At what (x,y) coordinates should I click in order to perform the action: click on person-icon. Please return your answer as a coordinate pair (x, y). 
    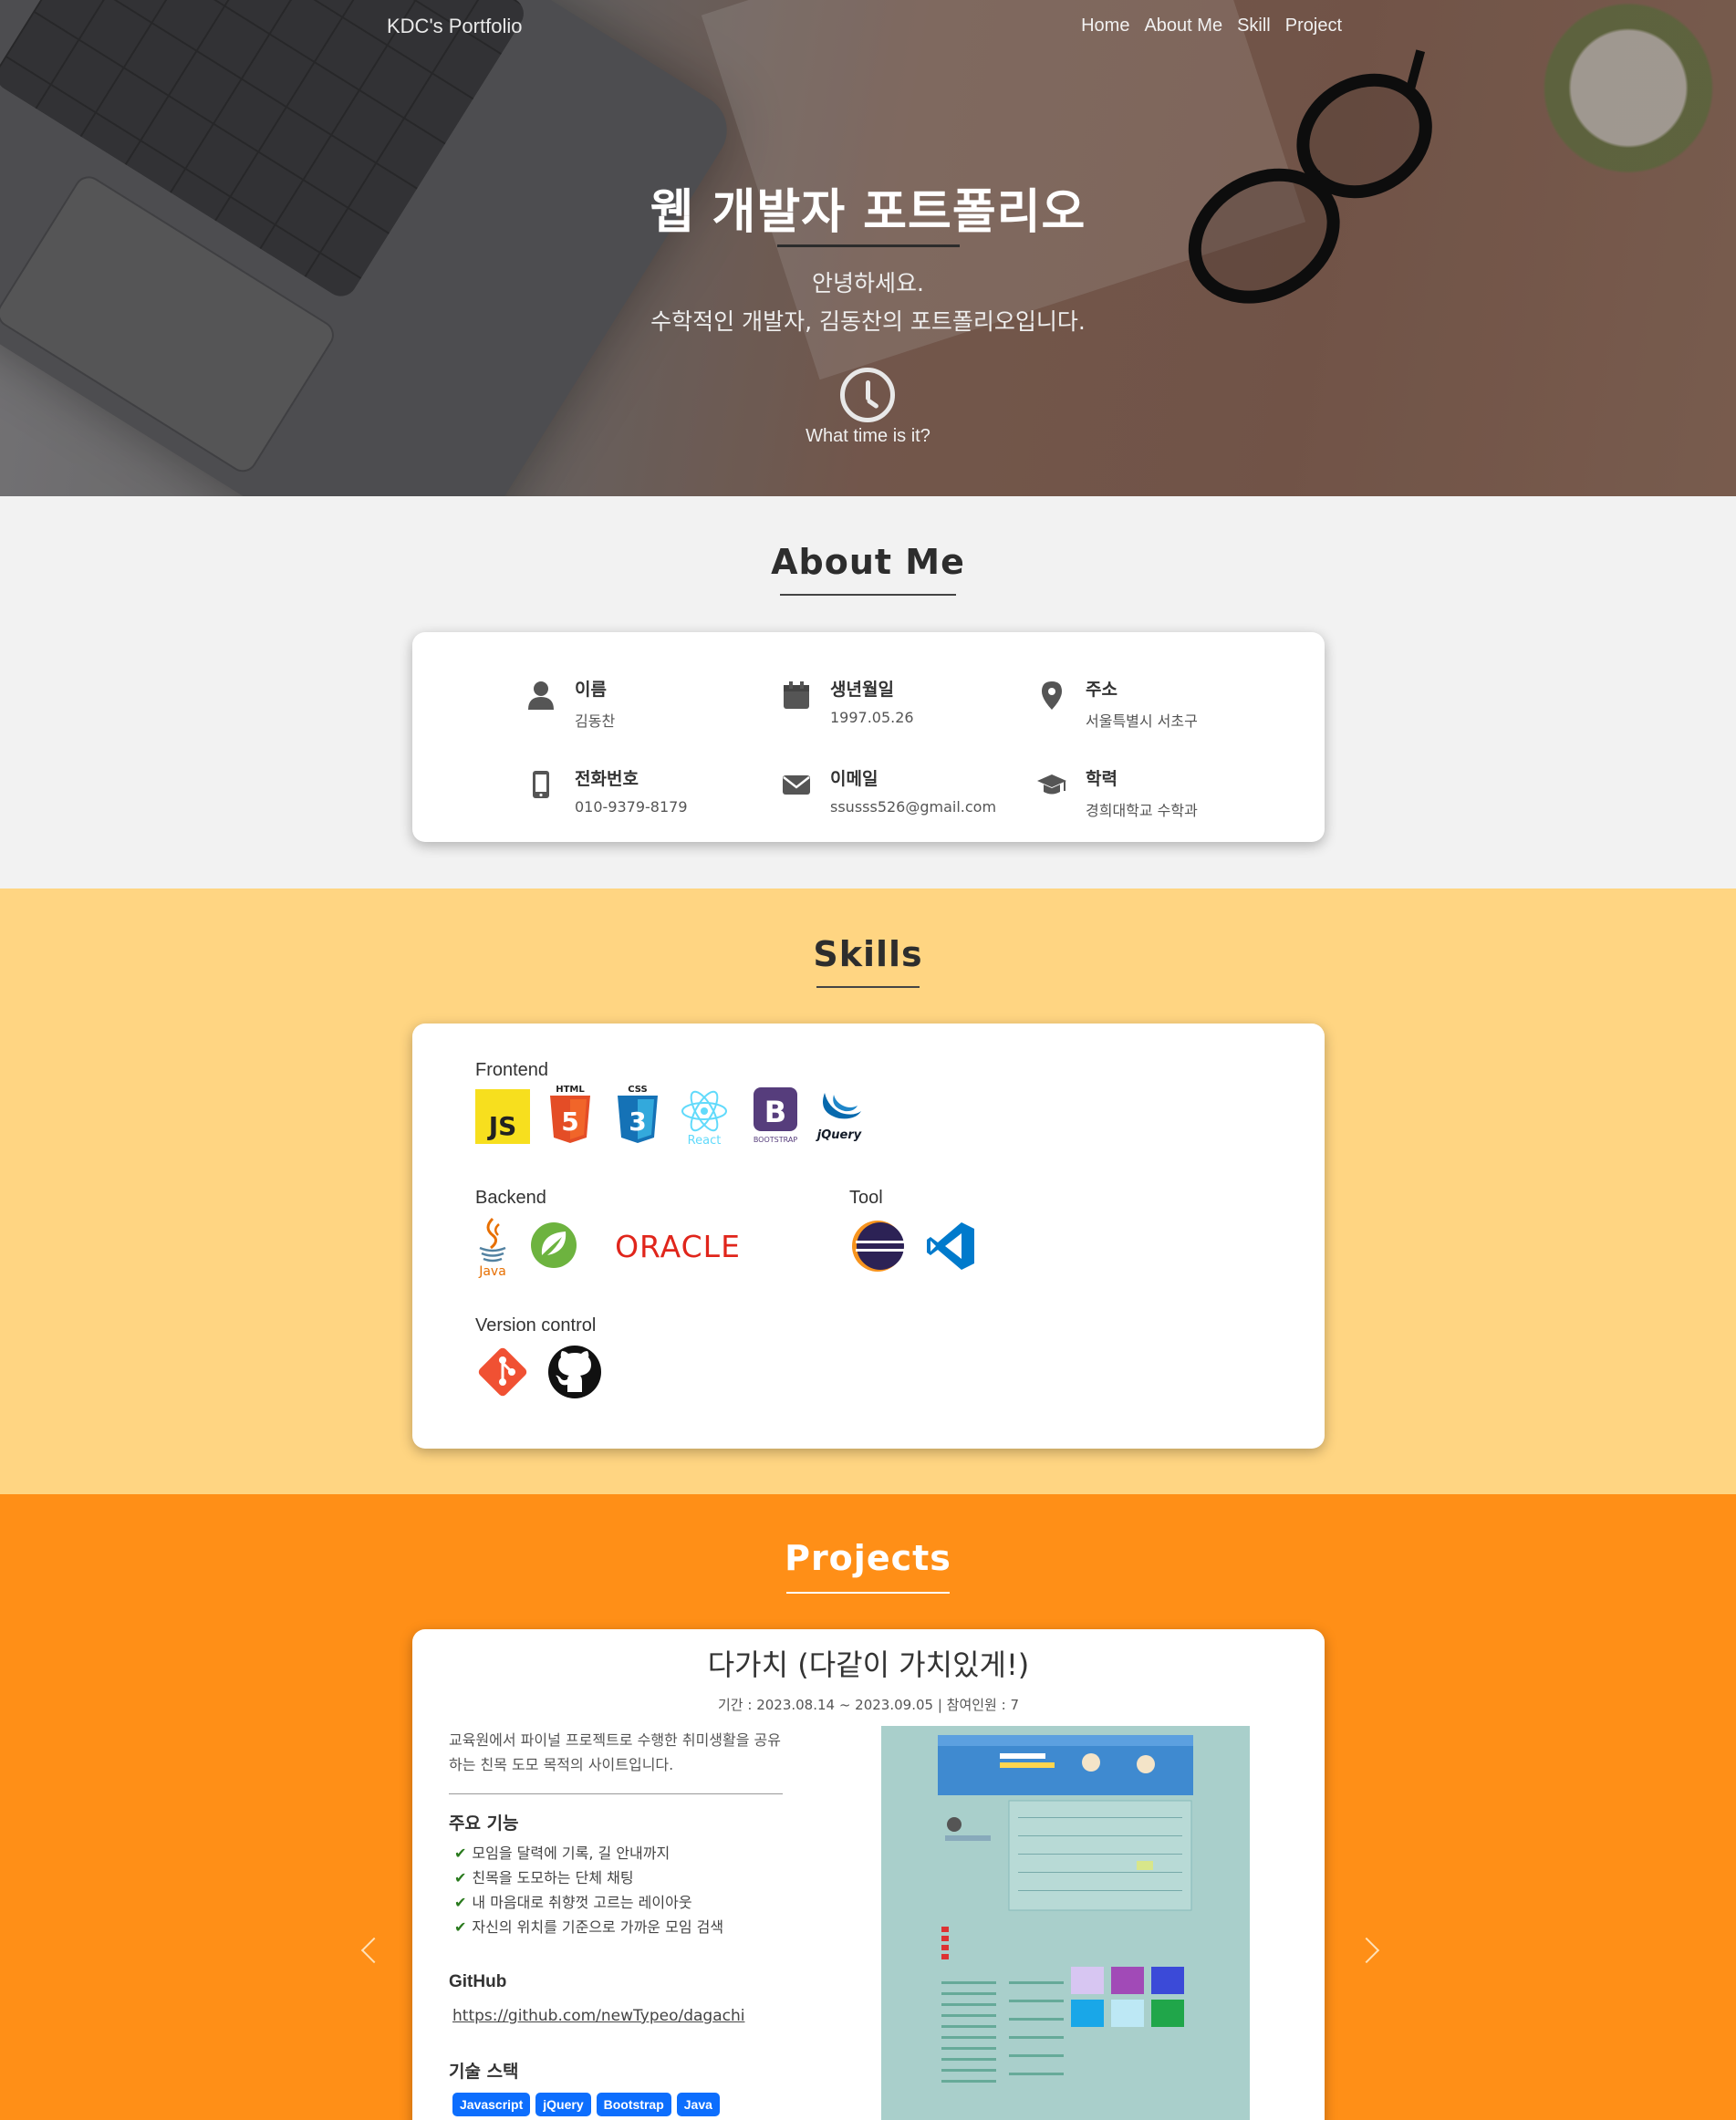
    Looking at the image, I should click on (541, 695).